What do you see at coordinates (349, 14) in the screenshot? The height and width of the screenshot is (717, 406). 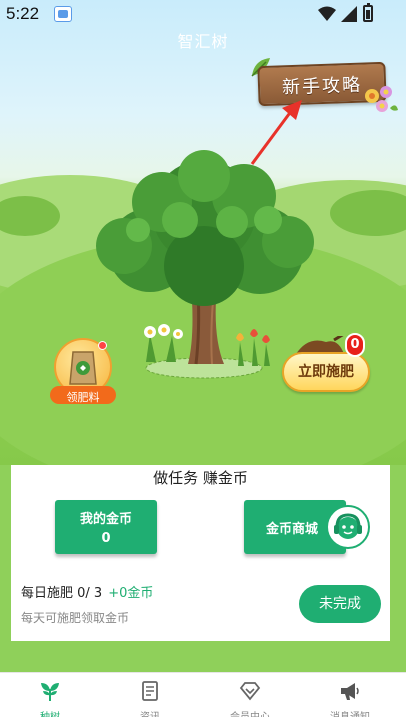 I see `signal-icon` at bounding box center [349, 14].